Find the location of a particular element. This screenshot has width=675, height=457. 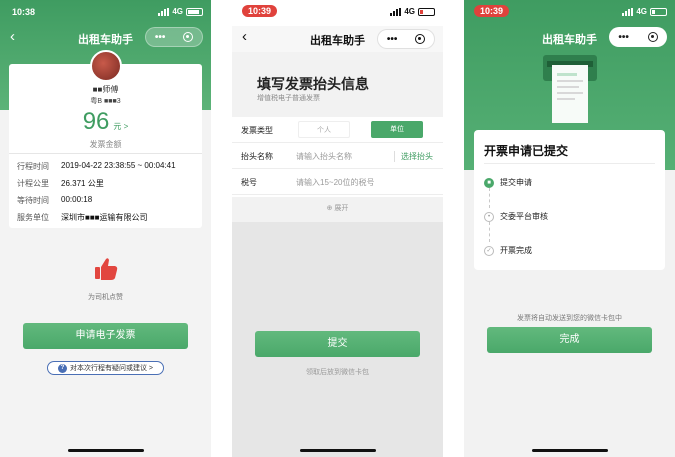

amount-label: 发票金额 is located at coordinates (105, 144).